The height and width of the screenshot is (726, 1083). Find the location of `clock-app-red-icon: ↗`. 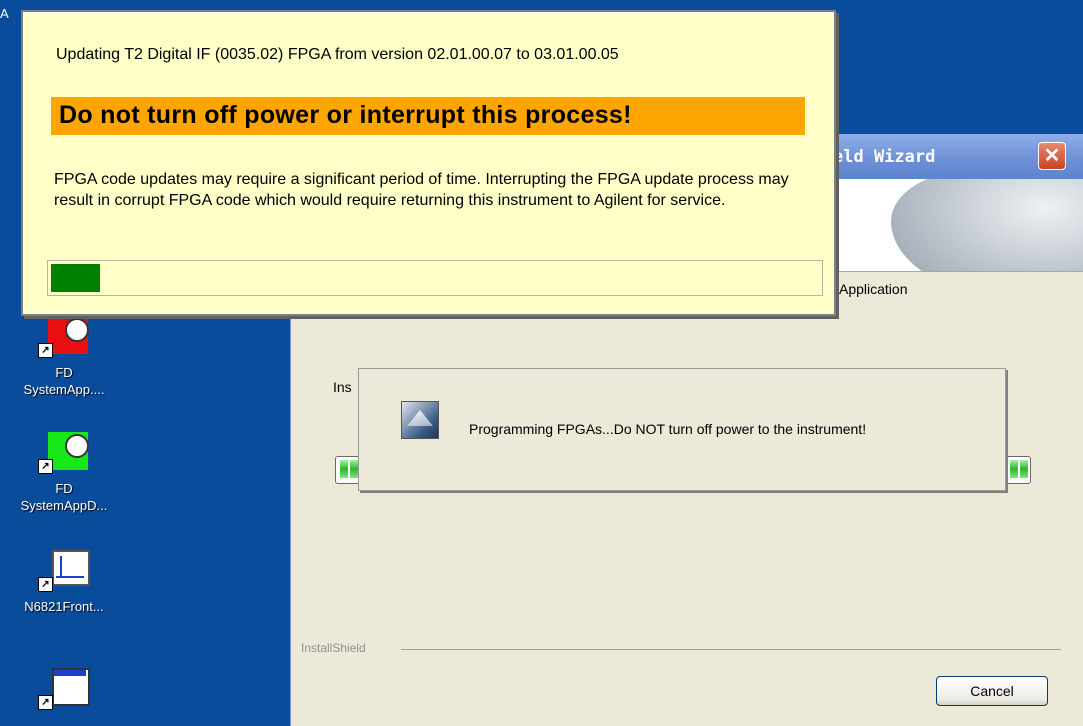

clock-app-red-icon: ↗ is located at coordinates (64, 337).